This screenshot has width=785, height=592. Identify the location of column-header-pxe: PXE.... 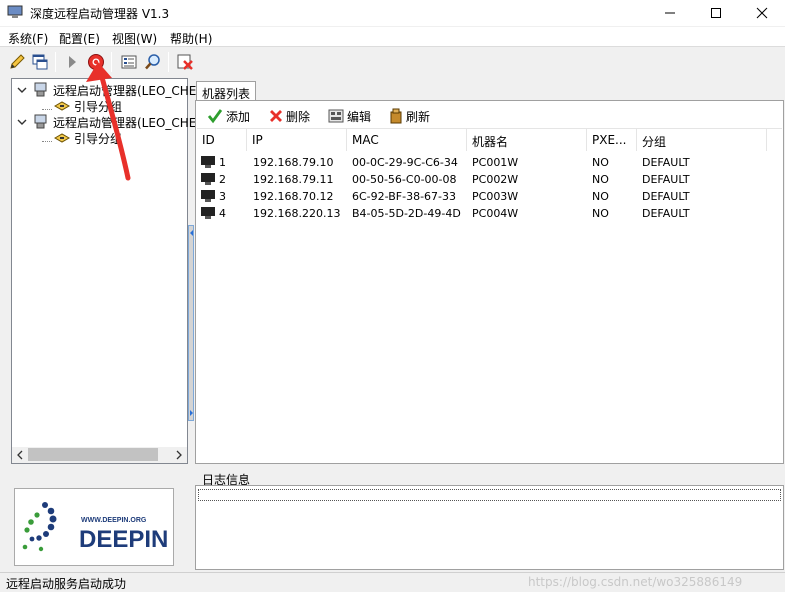
(612, 140).